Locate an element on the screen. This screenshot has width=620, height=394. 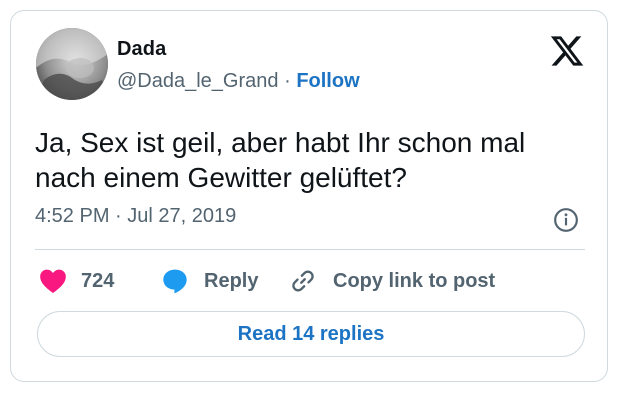
avatar-photo is located at coordinates (72, 64).